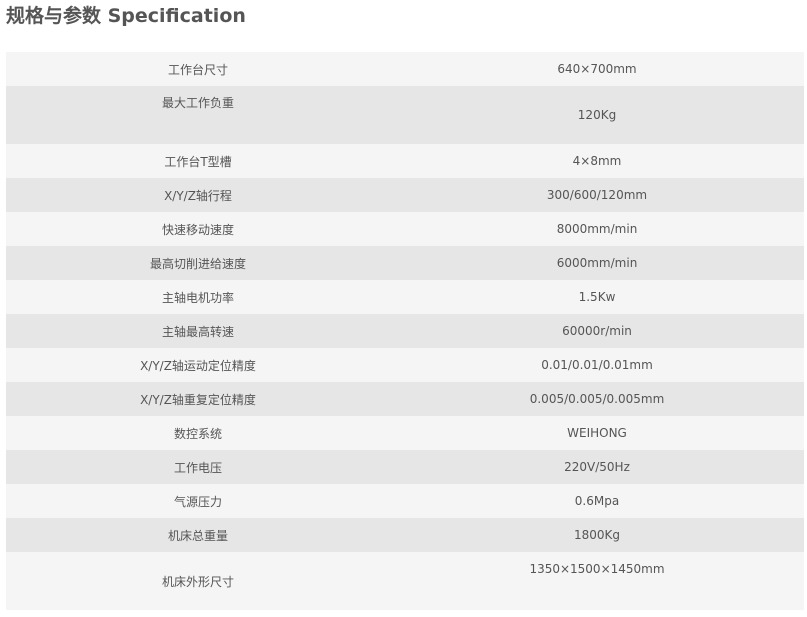  I want to click on table-row: 主轴最高转速 60000r/min, so click(405, 331).